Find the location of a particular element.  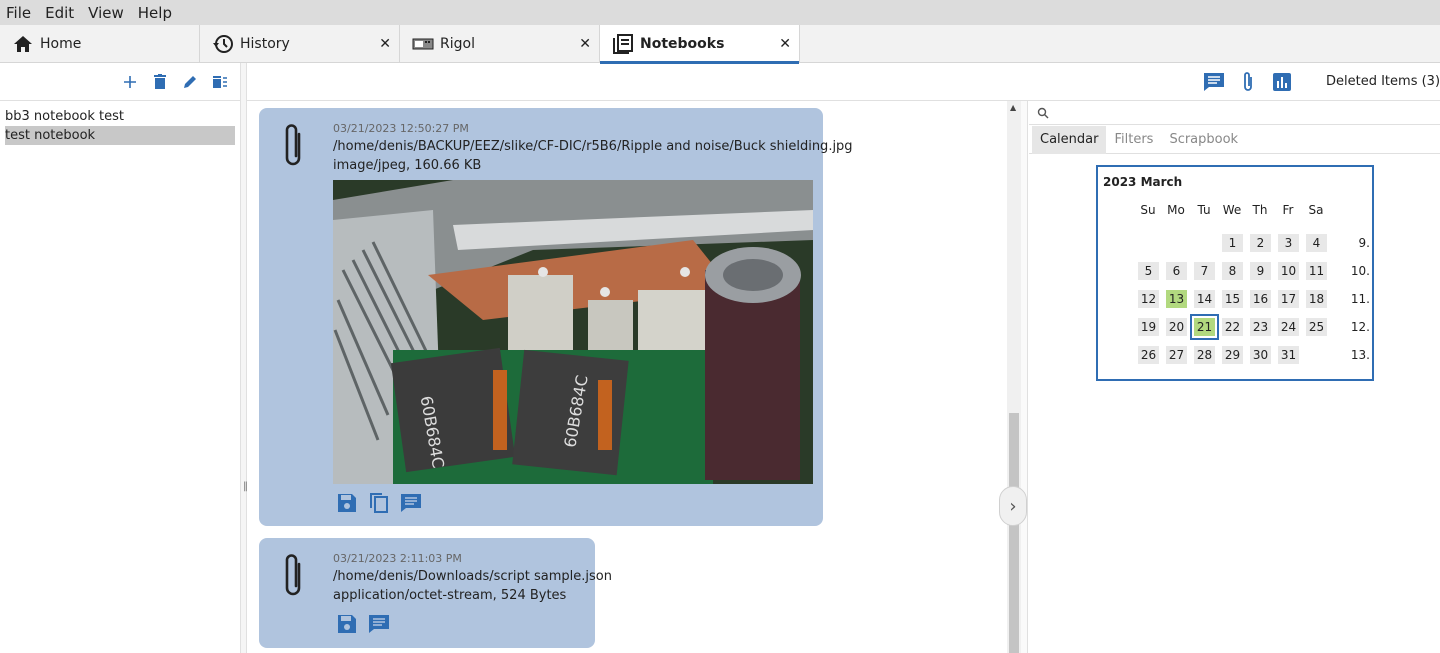

attachment-filter-icon is located at coordinates (1248, 82).